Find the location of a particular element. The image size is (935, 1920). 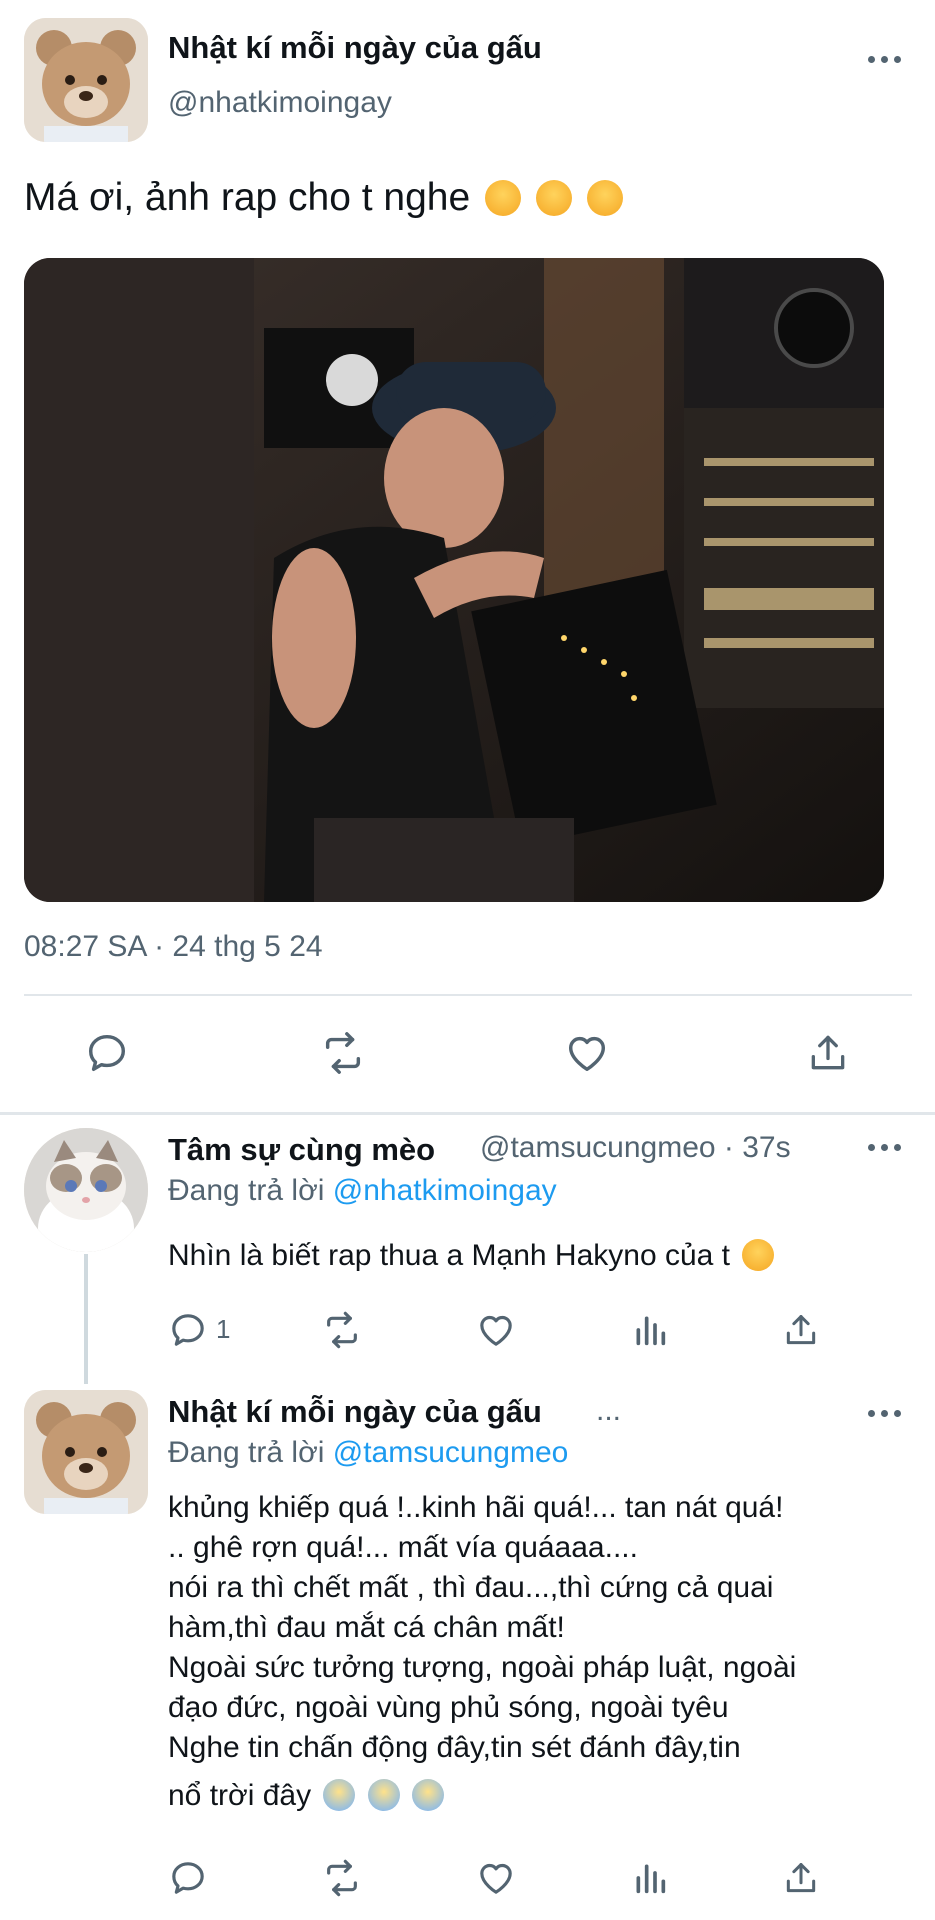

replying-to: Đang trả lời @tamsucungmeo is located at coordinates (368, 1453).